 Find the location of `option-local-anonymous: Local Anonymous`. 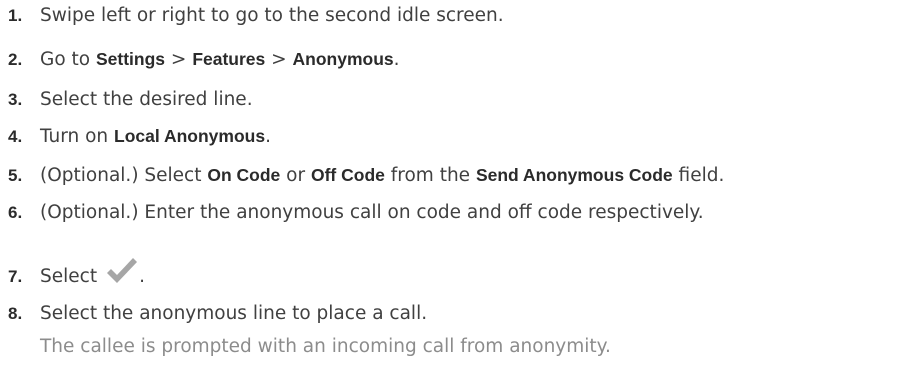

option-local-anonymous: Local Anonymous is located at coordinates (190, 136).